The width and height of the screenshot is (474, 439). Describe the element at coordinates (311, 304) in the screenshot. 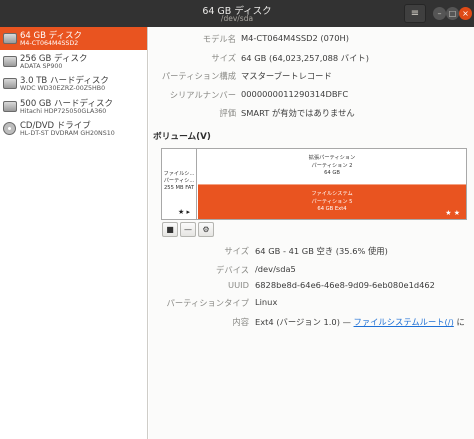

I see `volume-row-partition-type: パーティションタイプ Linux` at that location.